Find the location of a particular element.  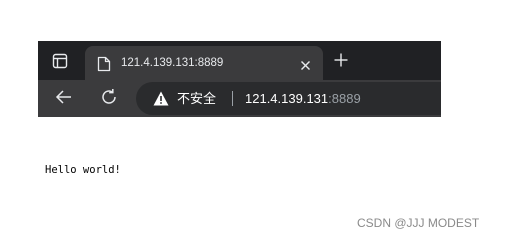

tab-strip: 121.4.139.131:8889 is located at coordinates (239, 60).